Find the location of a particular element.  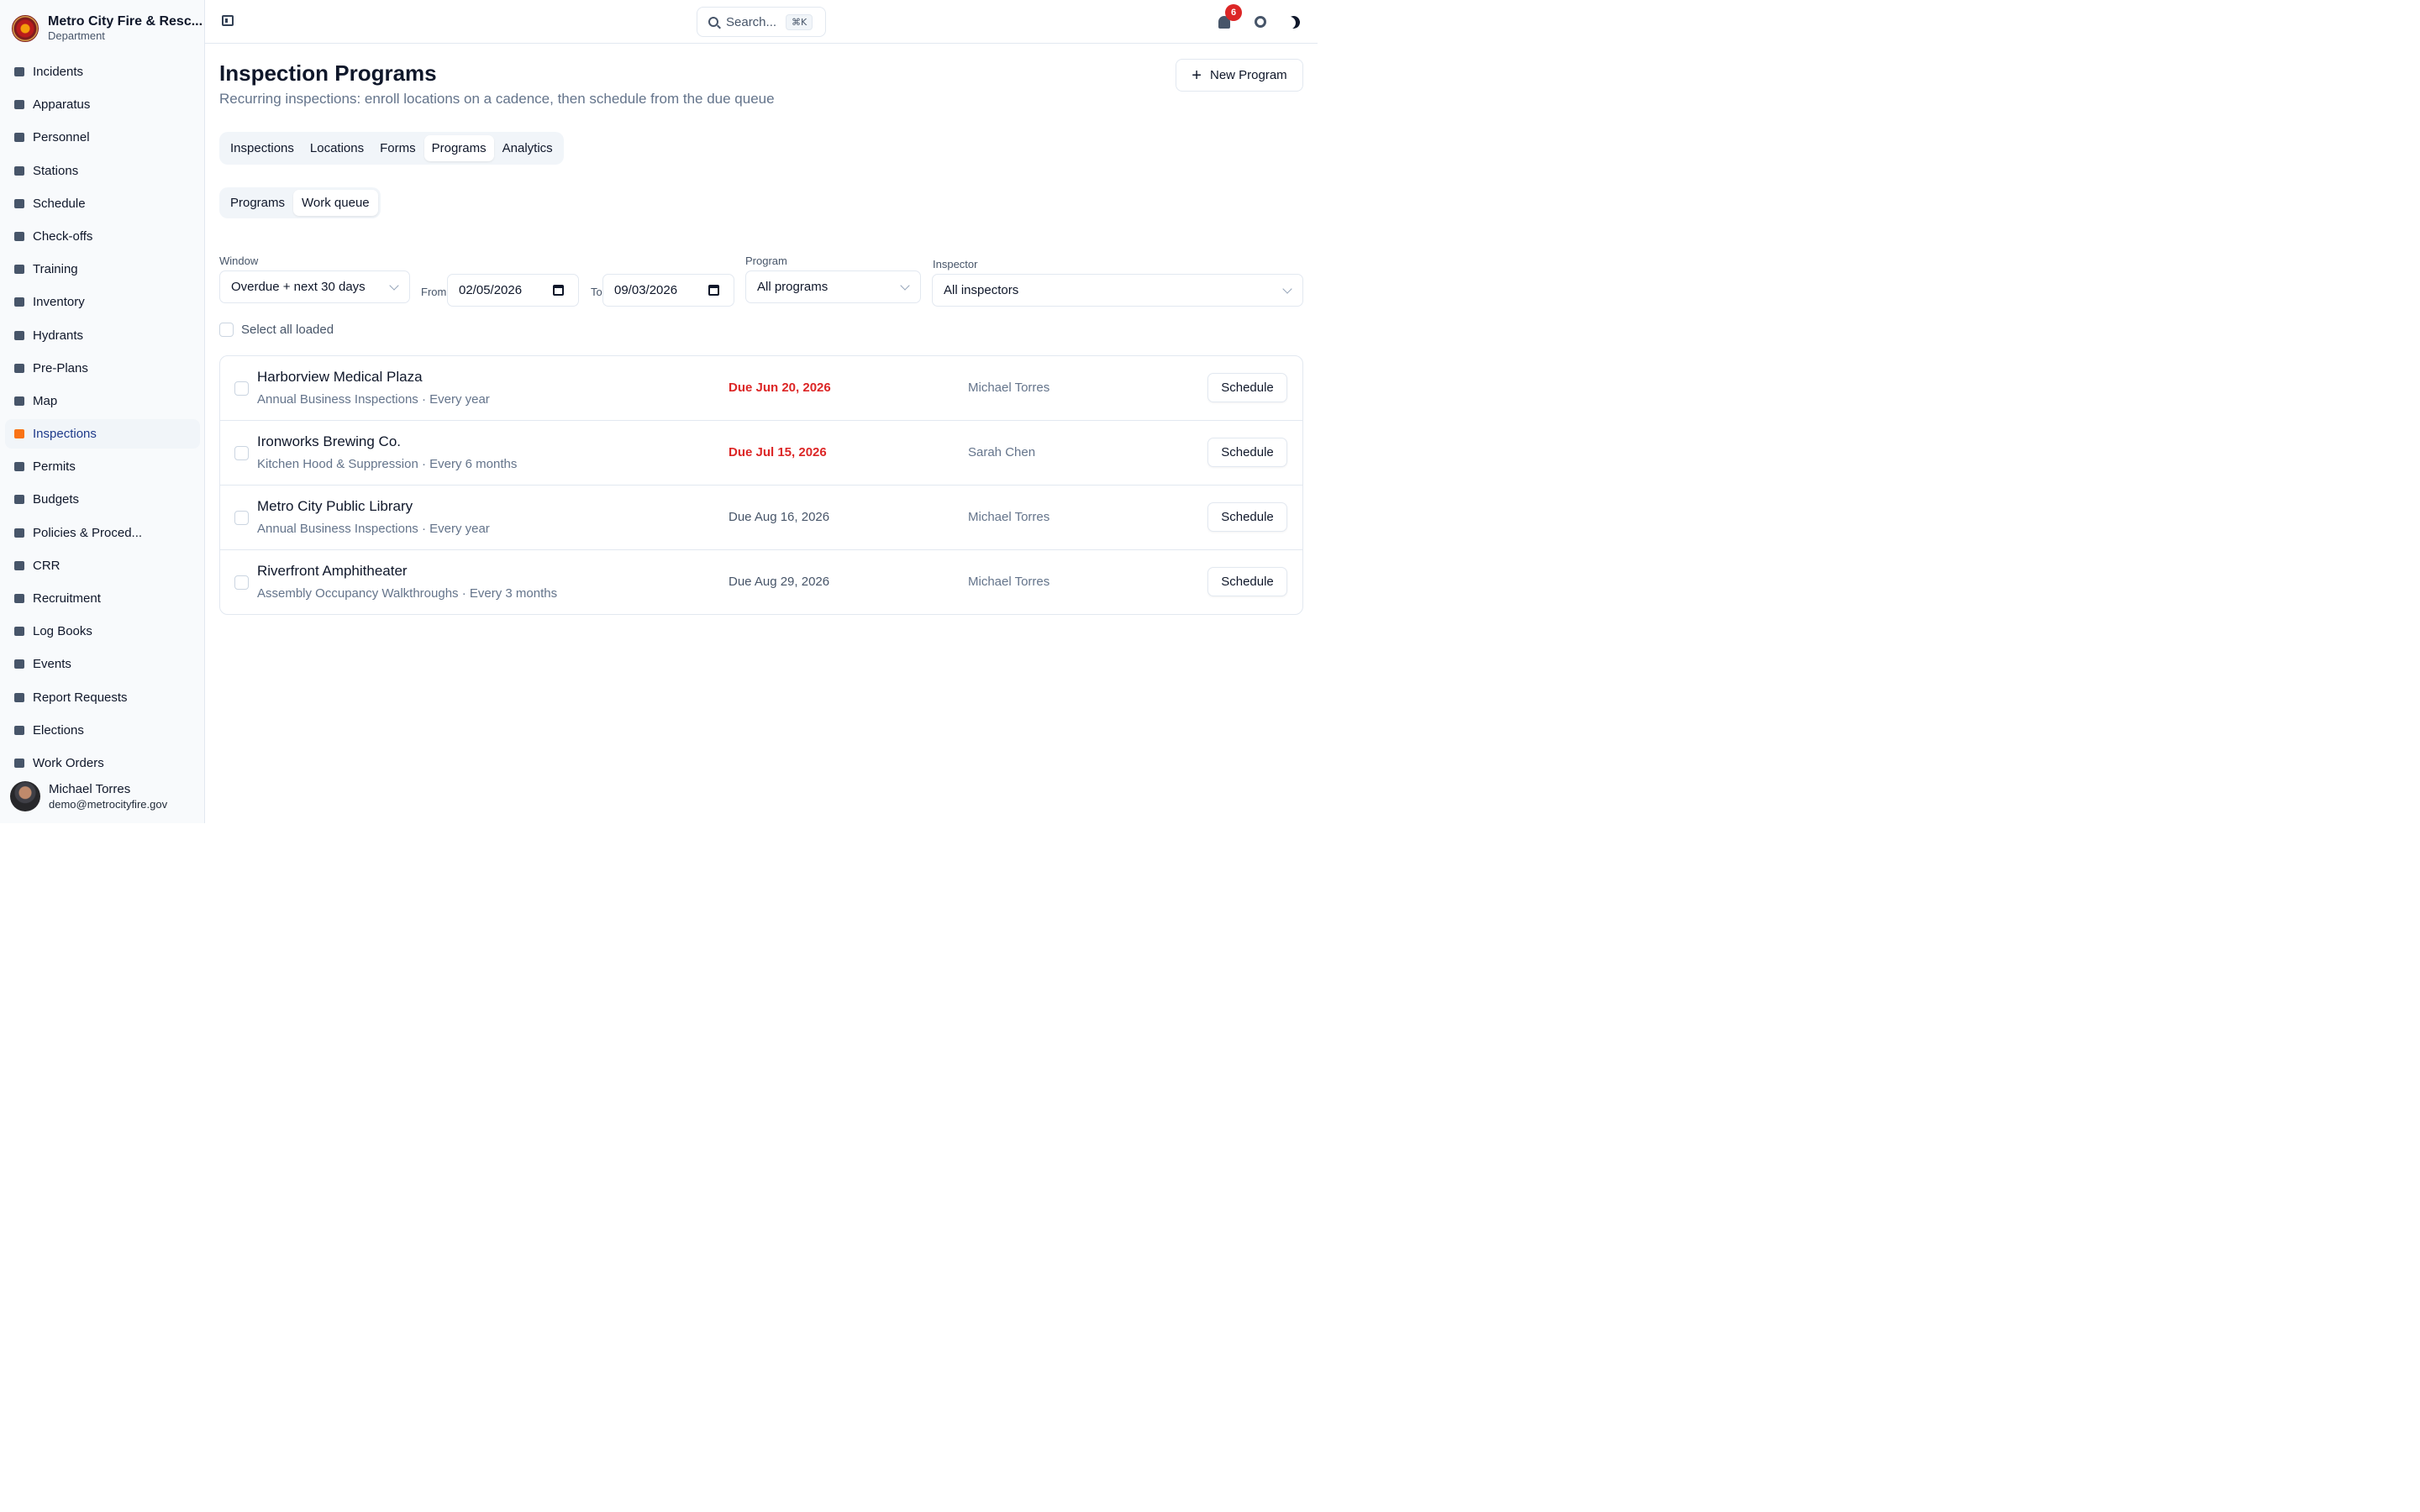

tab-forms: Forms is located at coordinates (398, 148).